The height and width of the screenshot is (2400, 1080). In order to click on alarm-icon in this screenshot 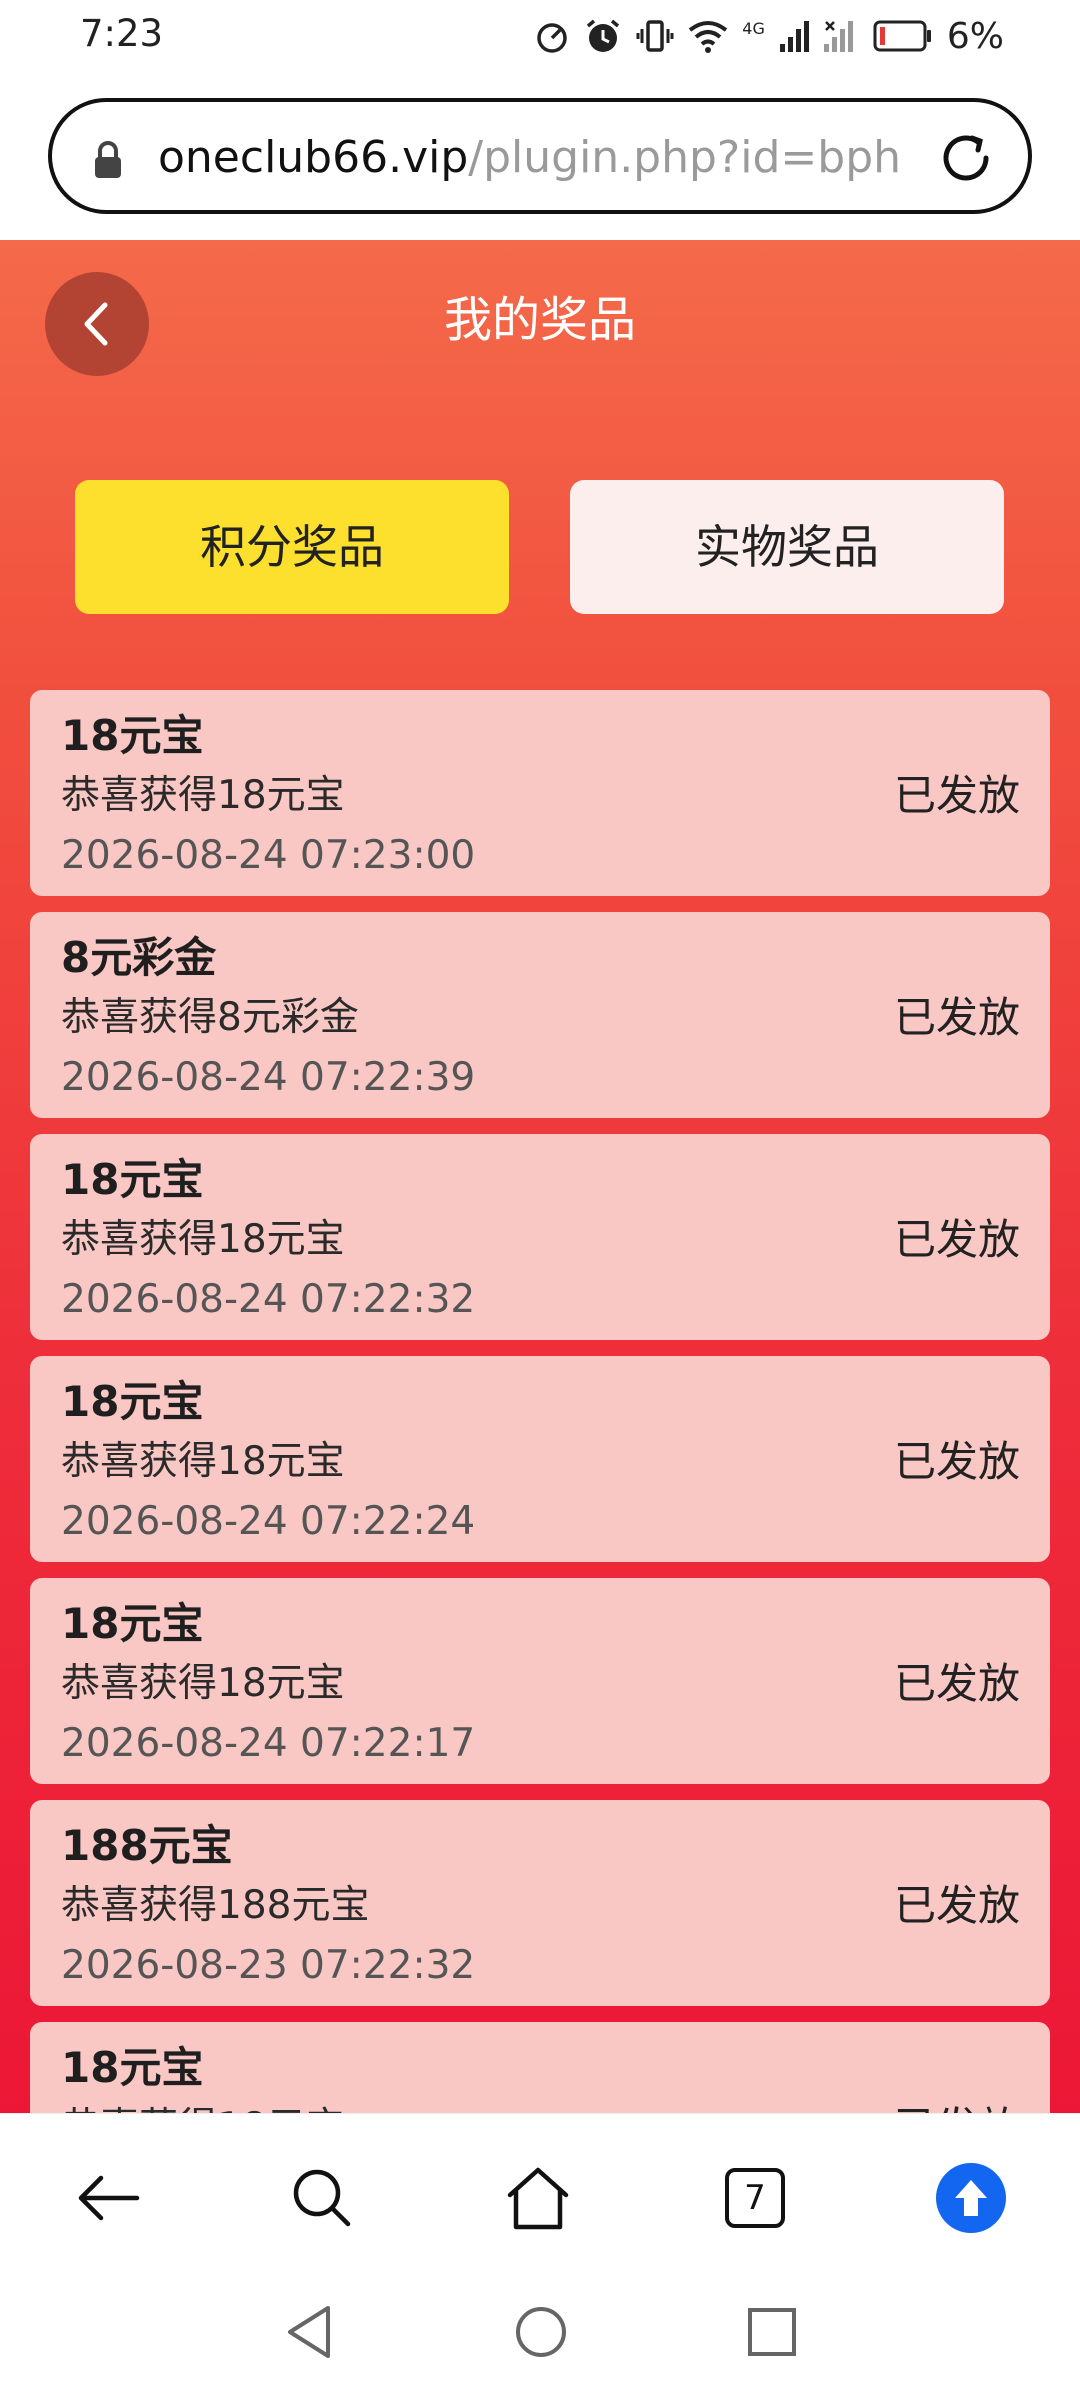, I will do `click(603, 35)`.